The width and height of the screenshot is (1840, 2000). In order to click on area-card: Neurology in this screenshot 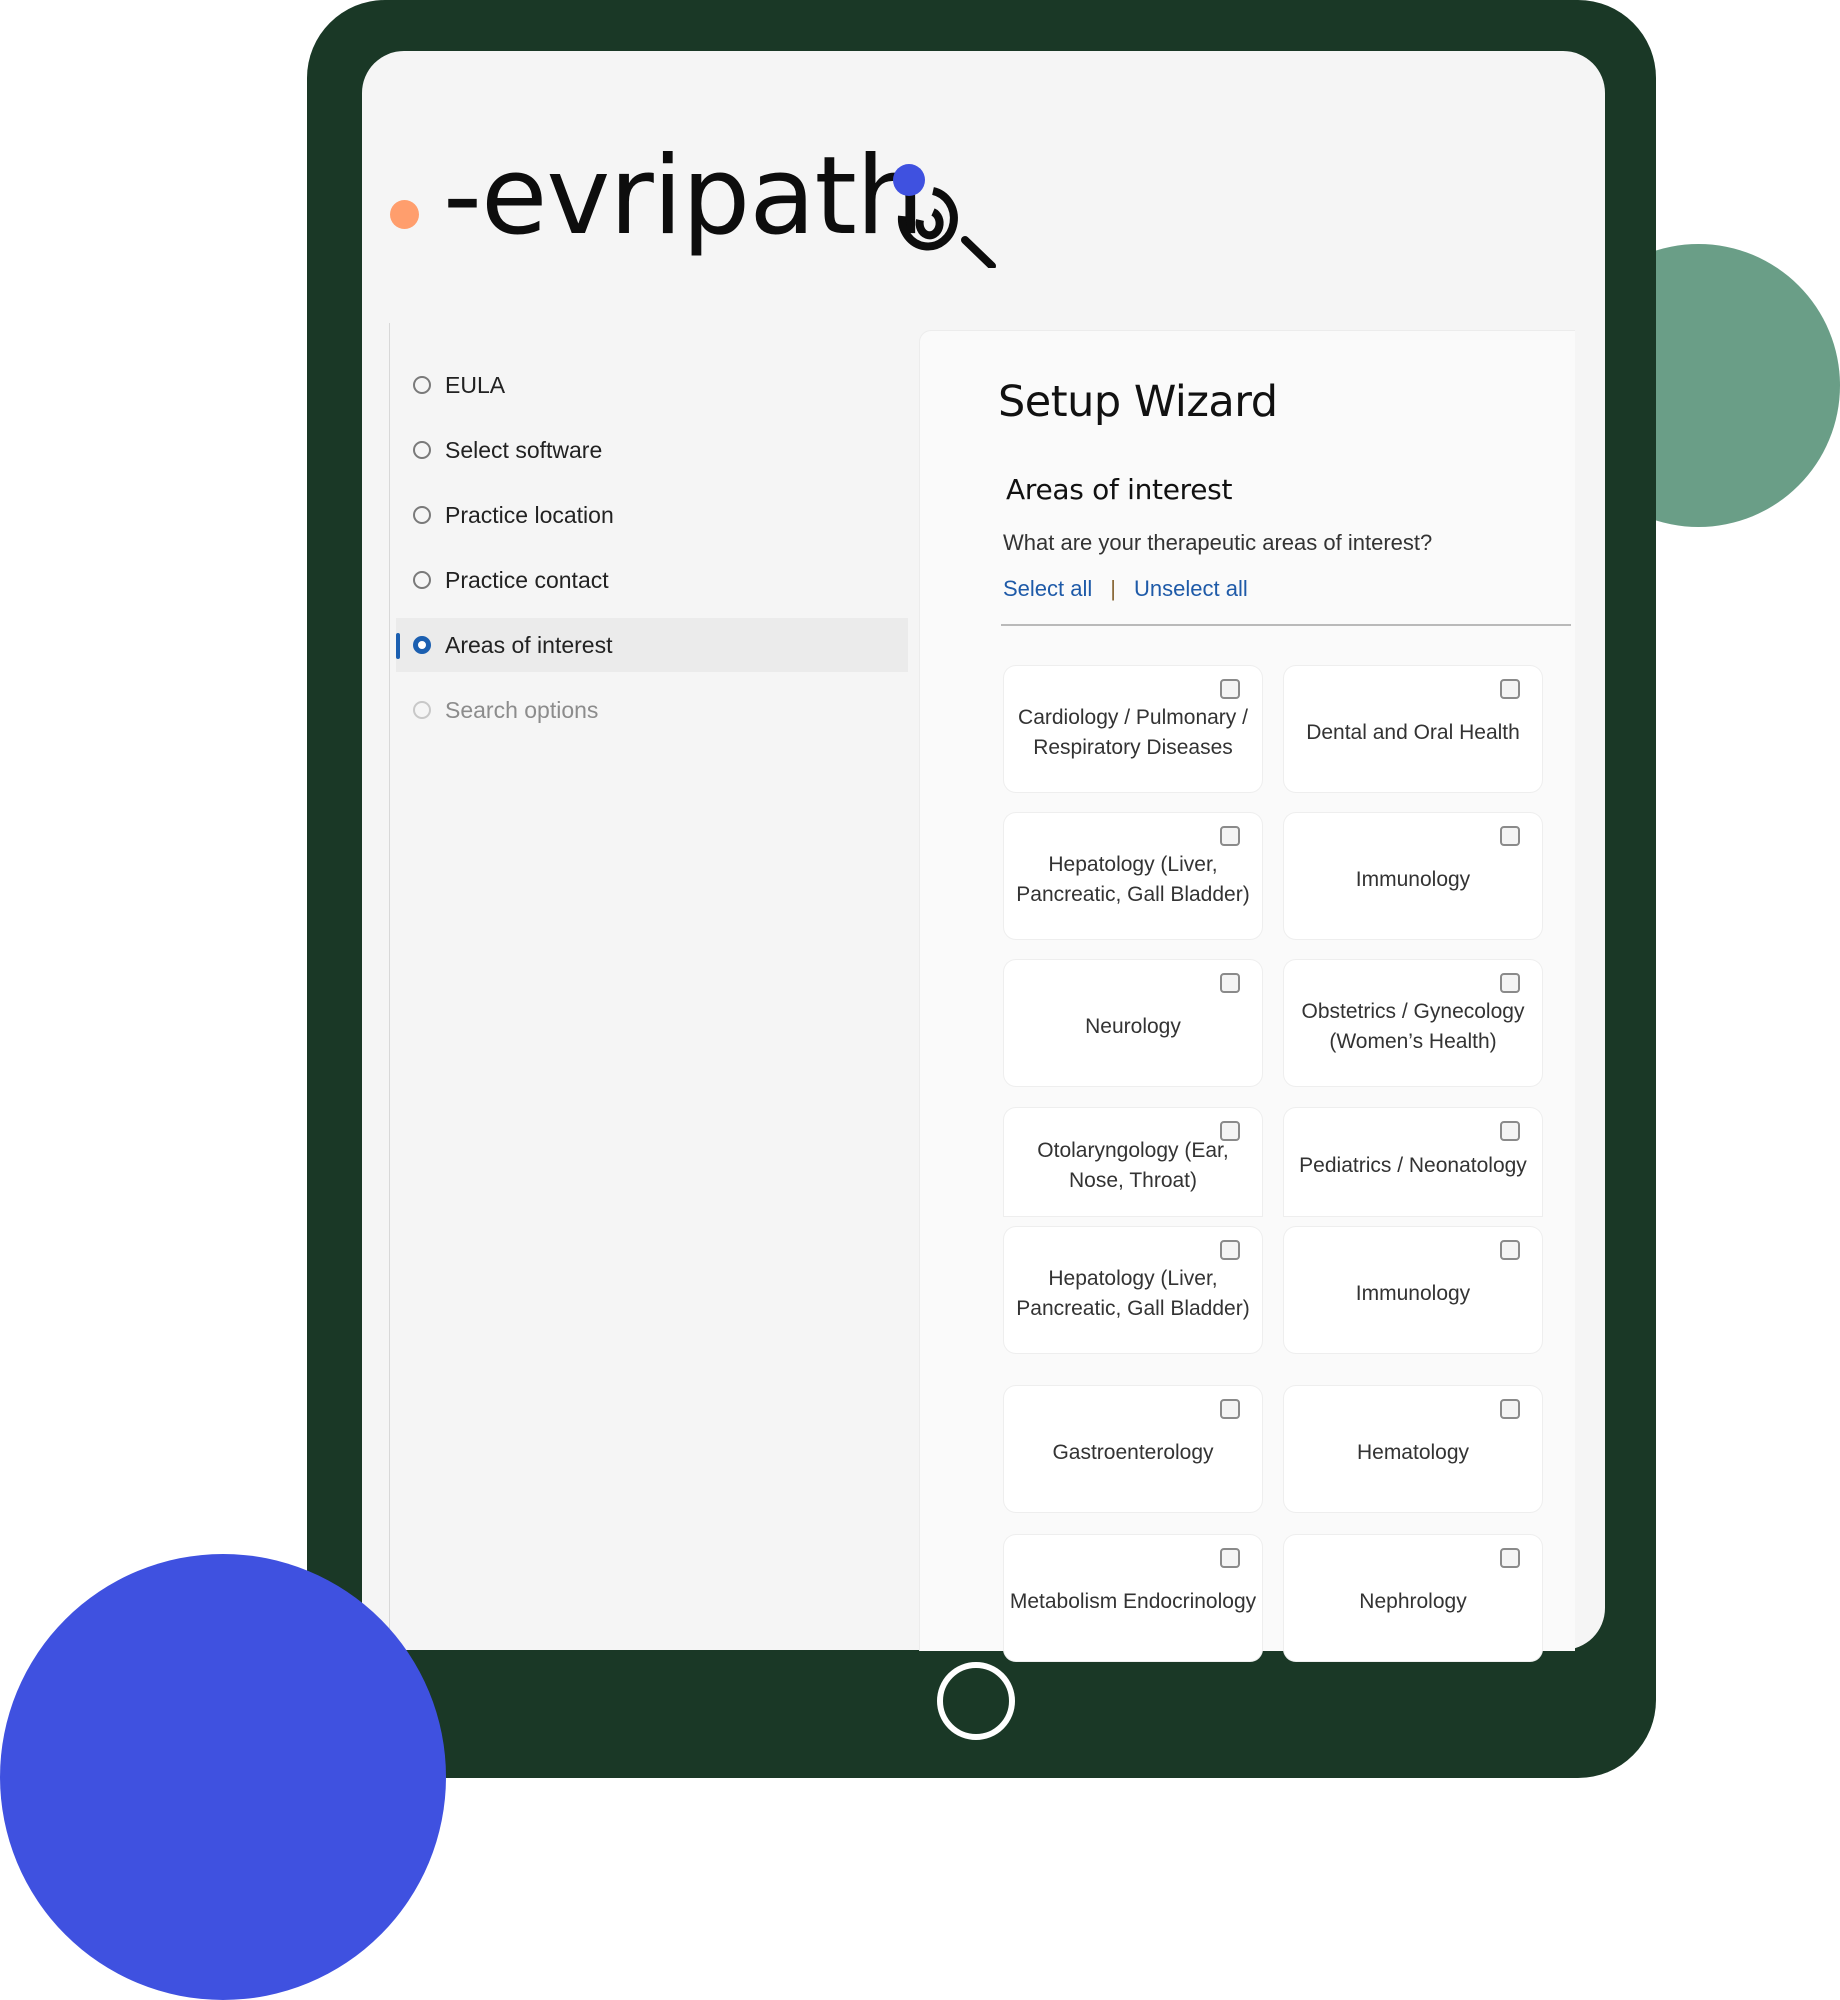, I will do `click(1133, 1023)`.